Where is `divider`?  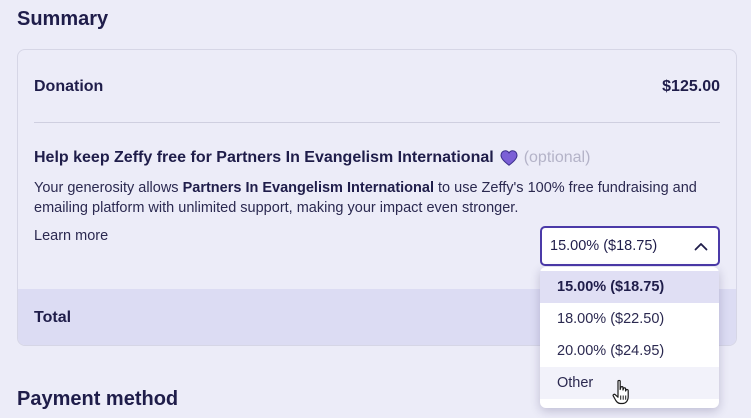 divider is located at coordinates (377, 122).